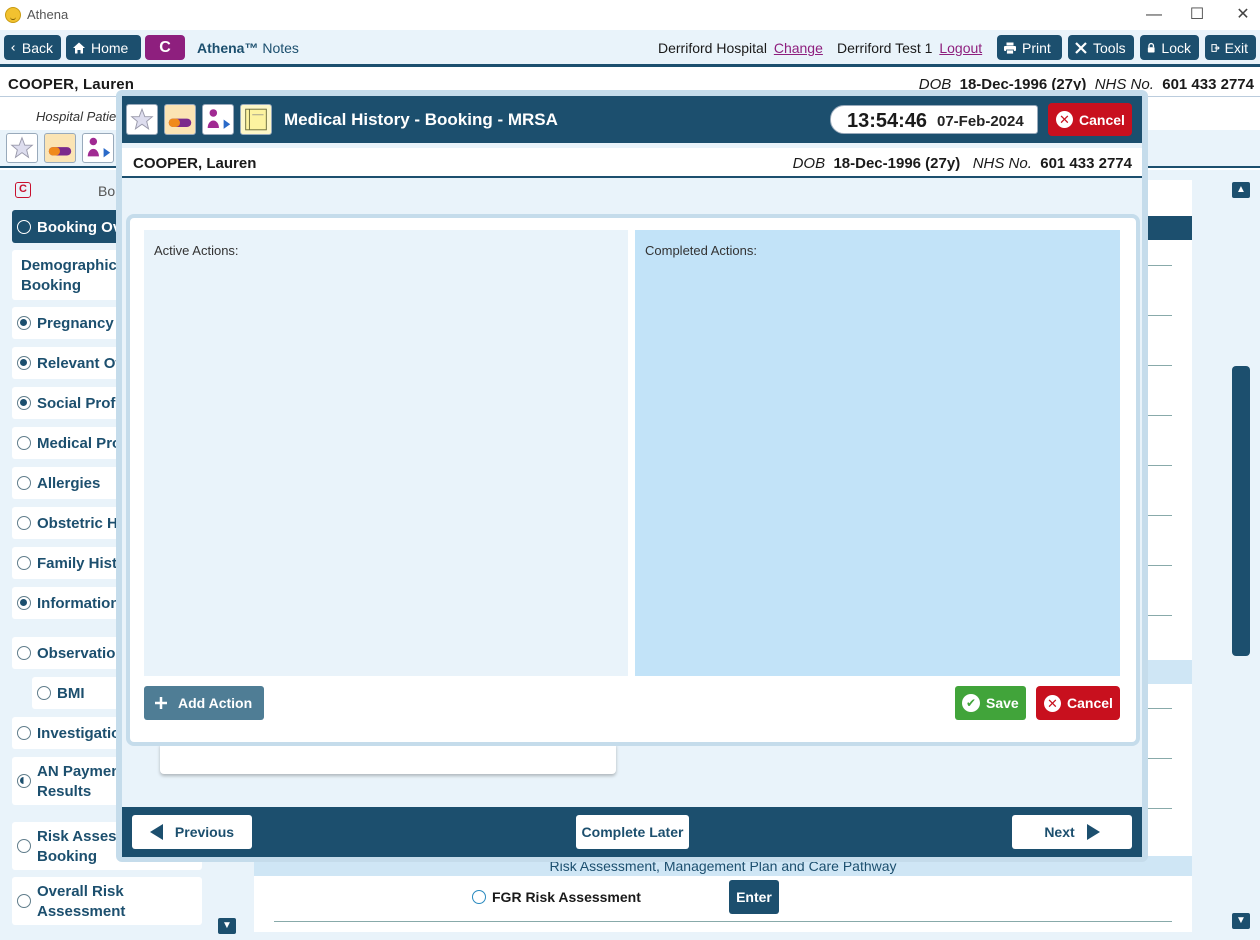 The width and height of the screenshot is (1260, 940). What do you see at coordinates (556, 897) in the screenshot?
I see `fgr-risk-assessment-option: FGR Risk Assessment` at bounding box center [556, 897].